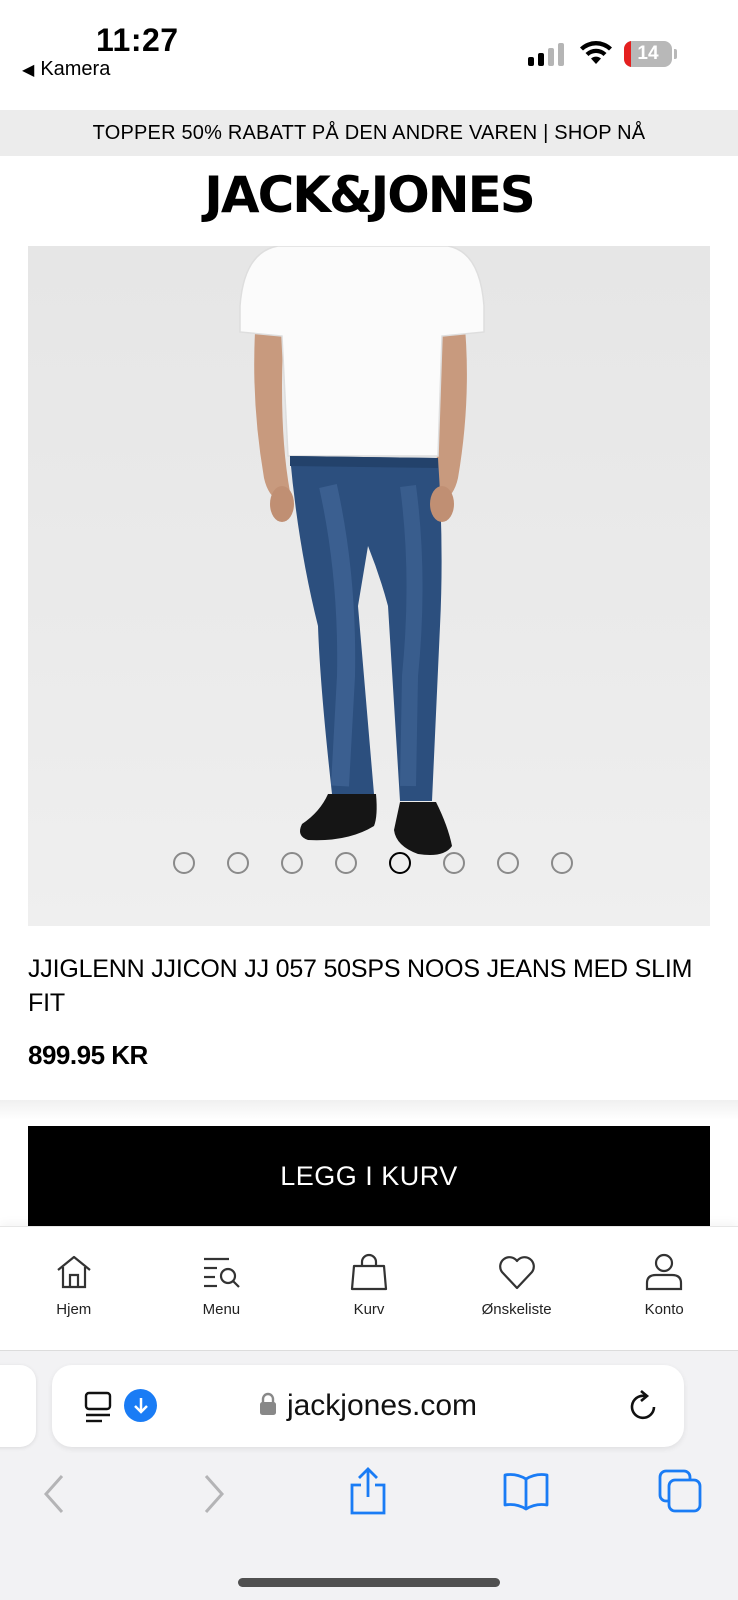 The image size is (738, 1600). What do you see at coordinates (369, 1582) in the screenshot?
I see `home-indicator` at bounding box center [369, 1582].